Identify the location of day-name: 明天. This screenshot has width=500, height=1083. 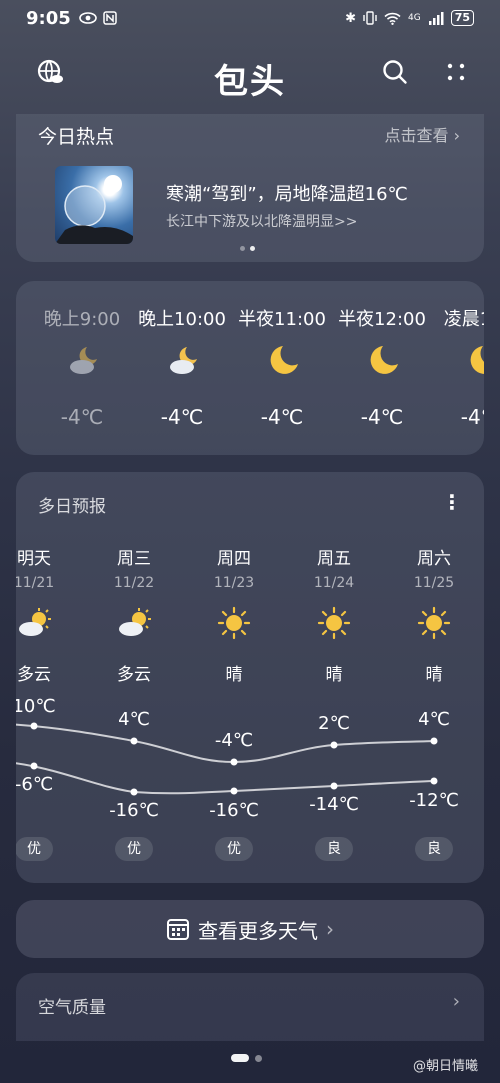
(34, 559).